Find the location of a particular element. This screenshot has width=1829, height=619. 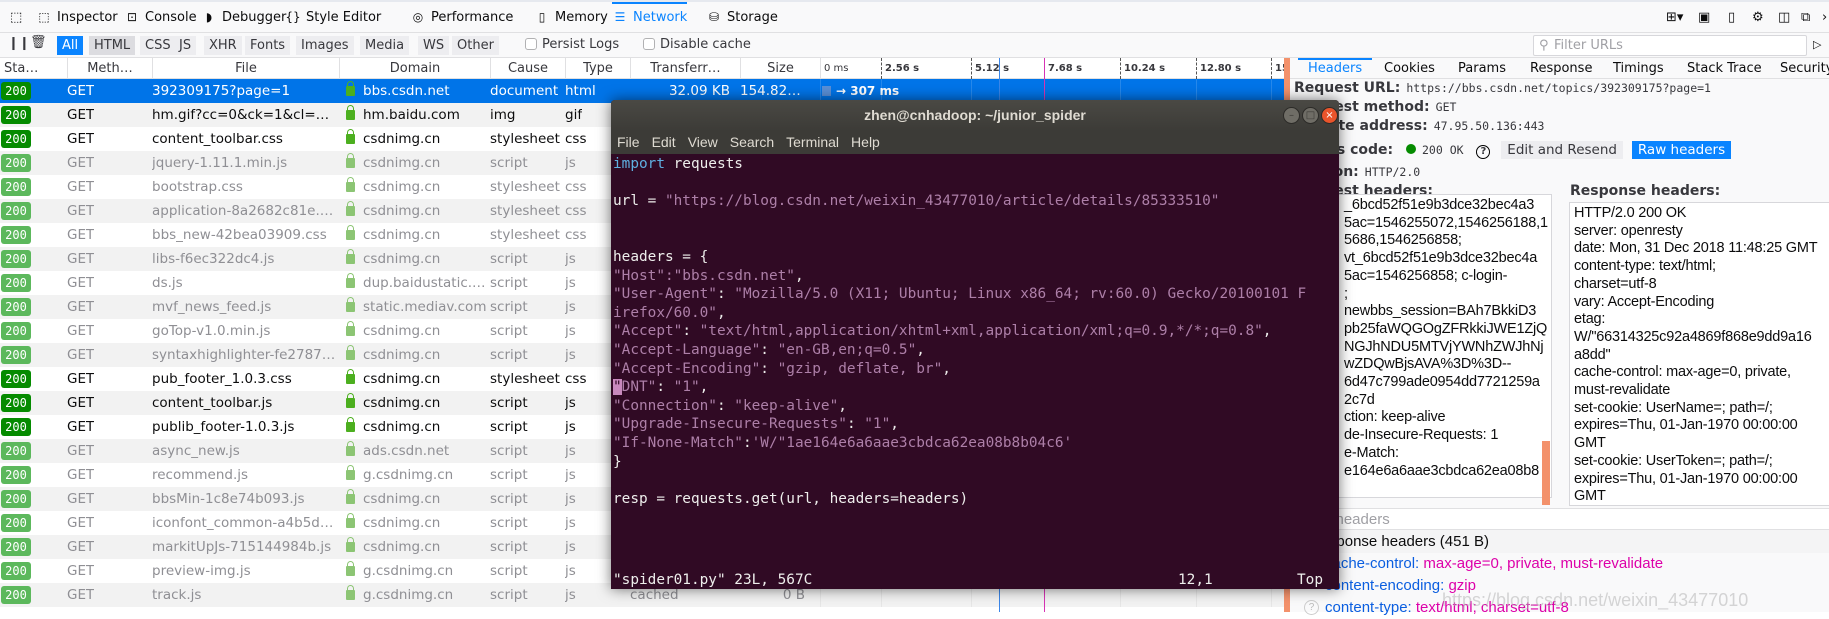

side-tab-security: Security is located at coordinates (1804, 68).